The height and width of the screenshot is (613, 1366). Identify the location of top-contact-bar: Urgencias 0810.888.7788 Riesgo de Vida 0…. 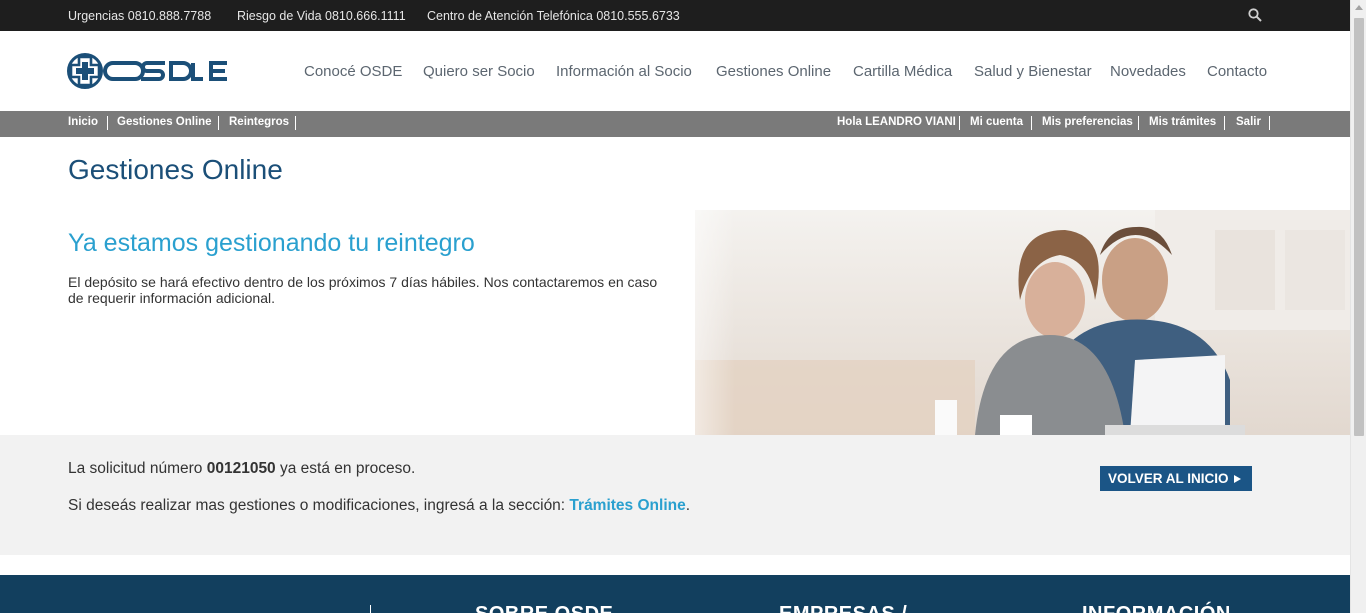
(675, 15).